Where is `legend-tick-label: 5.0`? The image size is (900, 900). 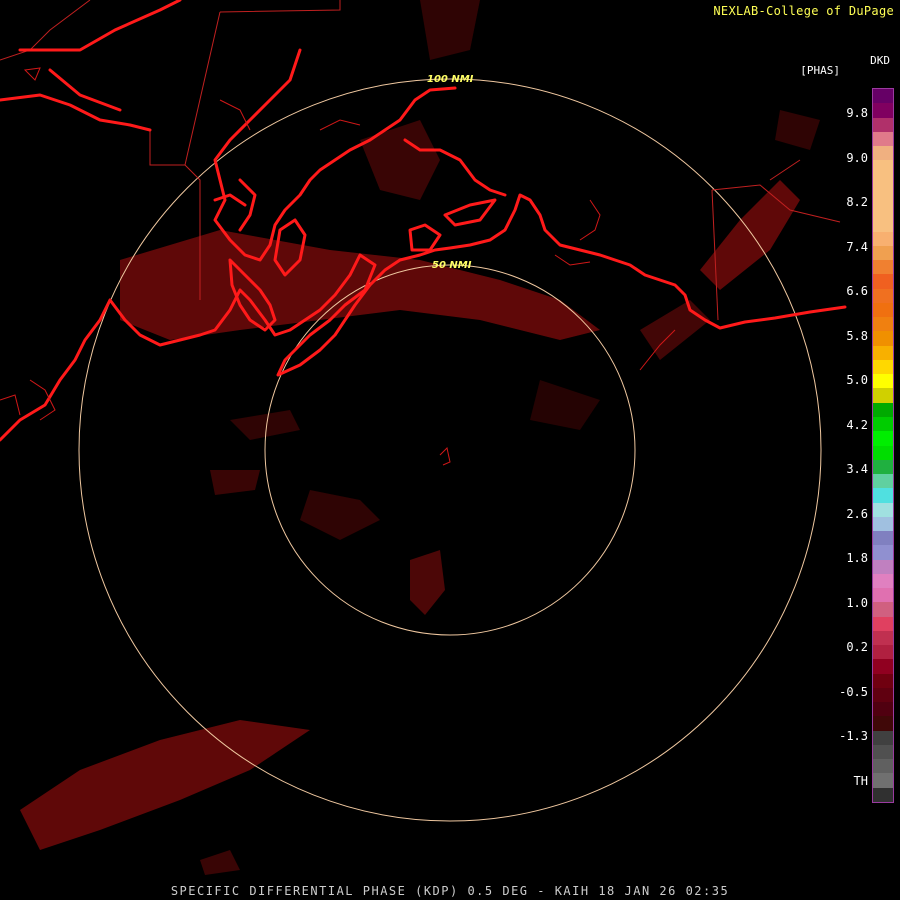 legend-tick-label: 5.0 is located at coordinates (857, 380).